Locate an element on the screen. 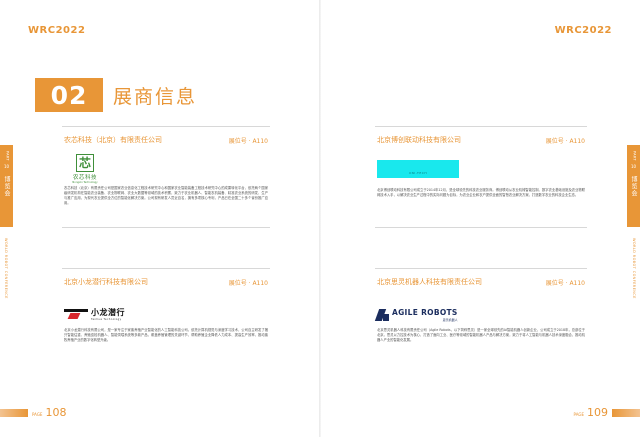  logo-subtitle: Nongxin Technology is located at coordinates (85, 182).